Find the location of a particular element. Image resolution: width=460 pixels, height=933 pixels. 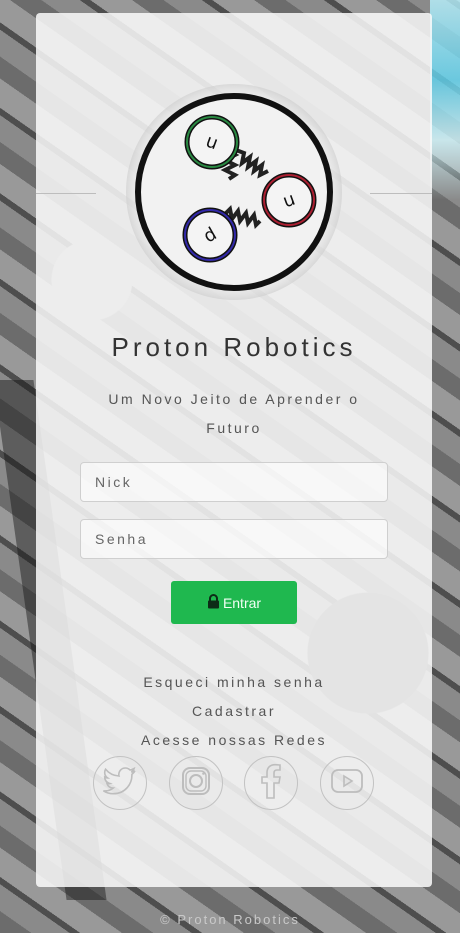

divider-left is located at coordinates (66, 193).